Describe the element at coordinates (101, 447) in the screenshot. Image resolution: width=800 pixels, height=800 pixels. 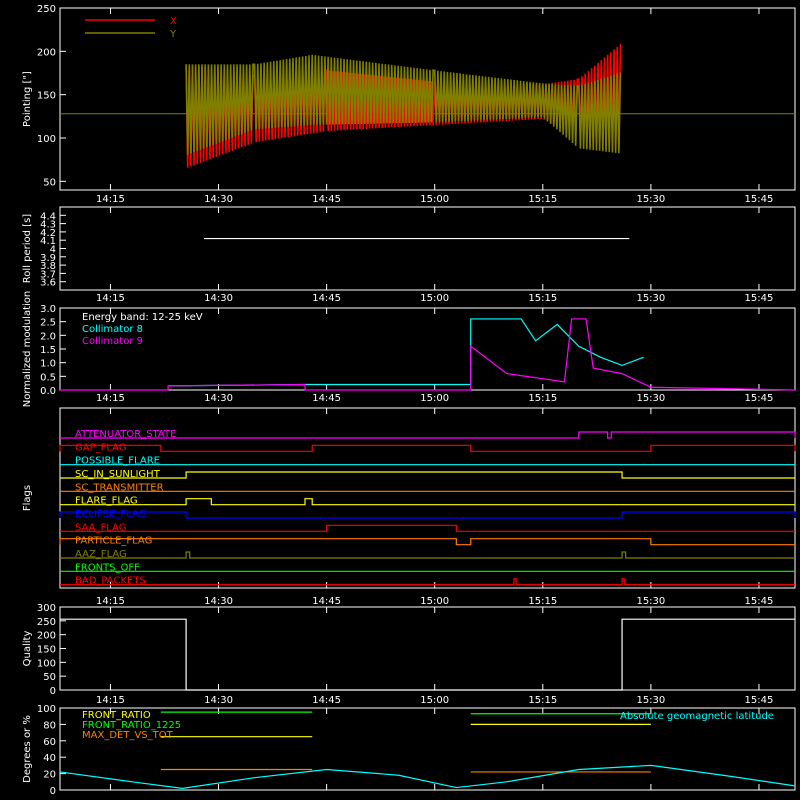
I see `flag-label-gap_flag: GAP_FLAG` at that location.